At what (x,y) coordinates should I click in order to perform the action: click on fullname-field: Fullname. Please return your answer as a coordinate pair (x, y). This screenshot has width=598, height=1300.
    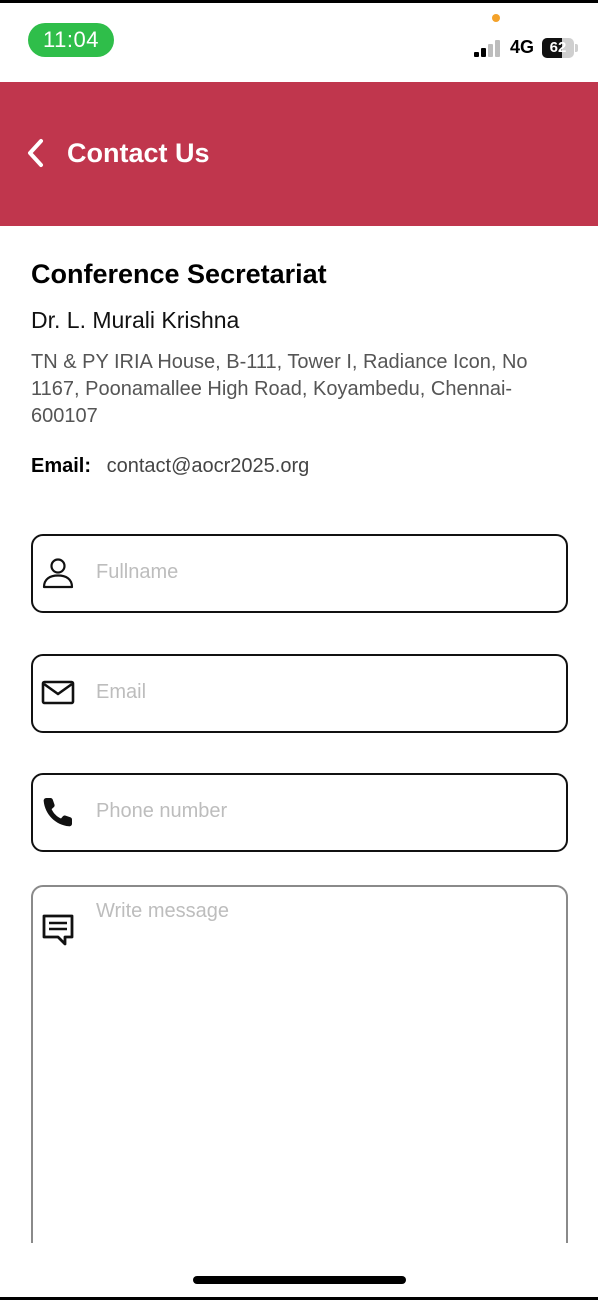
    Looking at the image, I should click on (299, 573).